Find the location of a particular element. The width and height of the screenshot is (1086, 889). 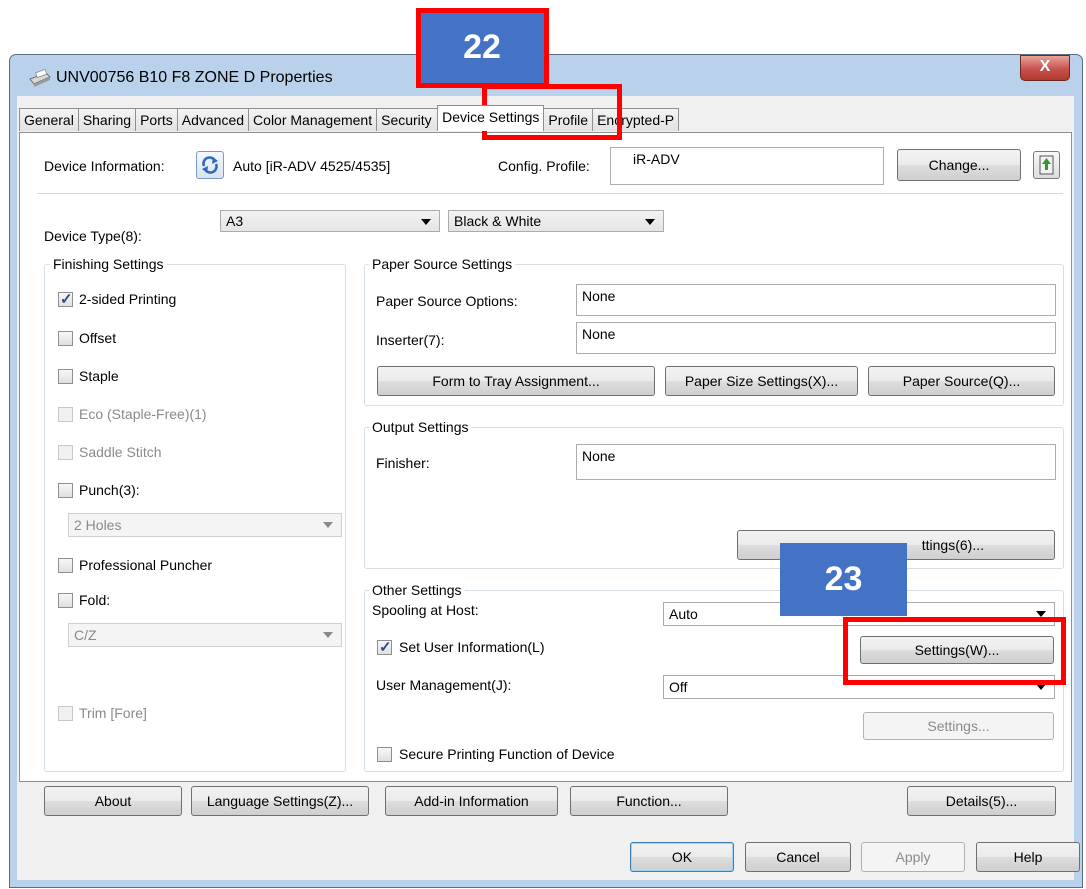

paper-source-options-field: None is located at coordinates (816, 300).